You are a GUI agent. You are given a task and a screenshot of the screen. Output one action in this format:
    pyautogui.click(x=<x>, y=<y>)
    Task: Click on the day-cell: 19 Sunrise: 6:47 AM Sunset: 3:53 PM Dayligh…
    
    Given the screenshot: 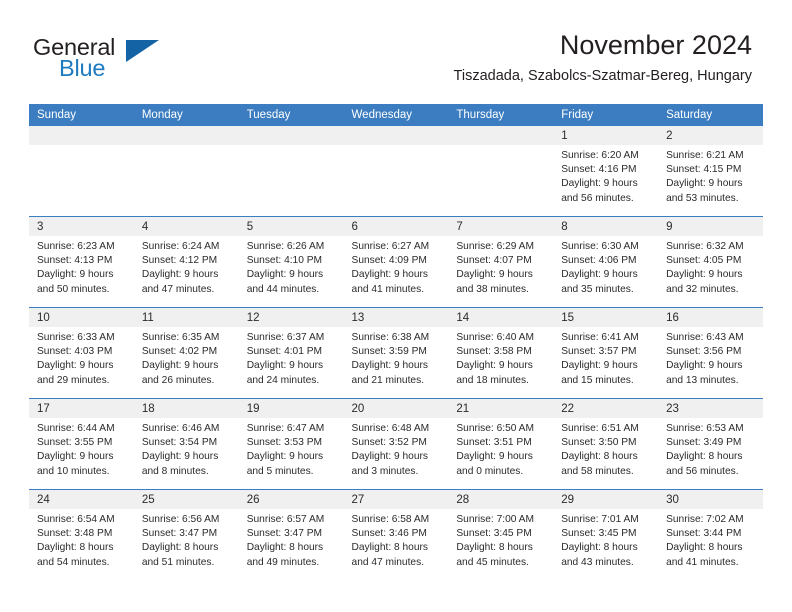 What is the action you would take?
    pyautogui.click(x=291, y=444)
    